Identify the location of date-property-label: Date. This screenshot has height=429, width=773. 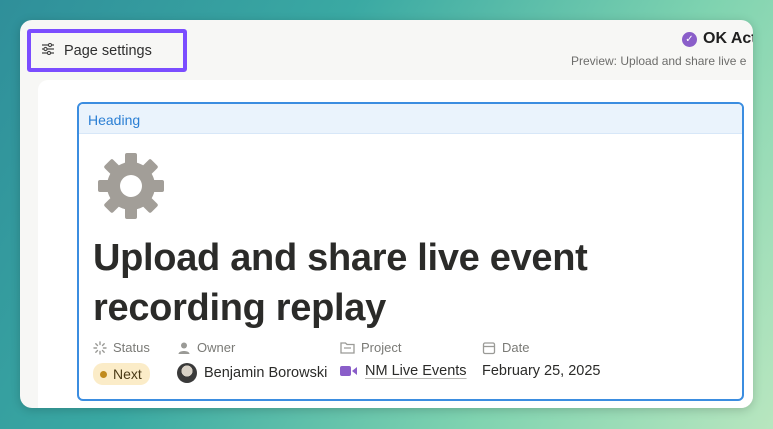
(505, 347).